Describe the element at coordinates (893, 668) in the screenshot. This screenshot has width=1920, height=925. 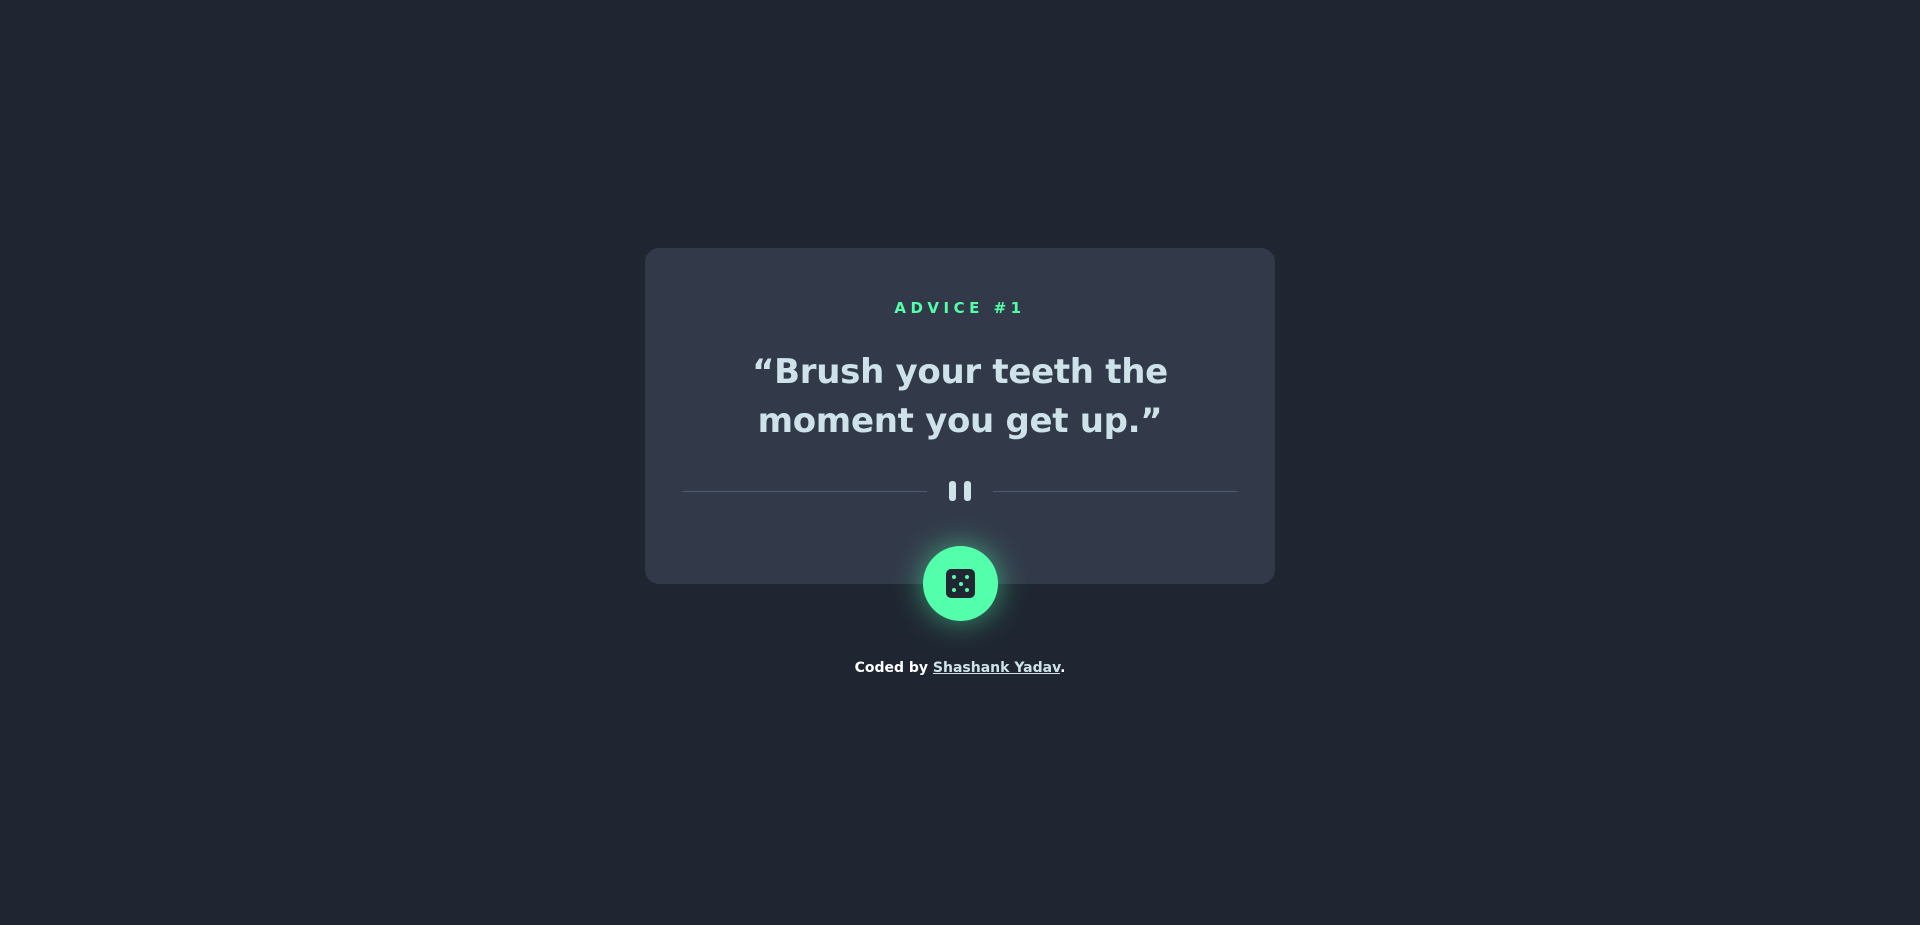
I see `attribution-prefix: Coded by` at that location.